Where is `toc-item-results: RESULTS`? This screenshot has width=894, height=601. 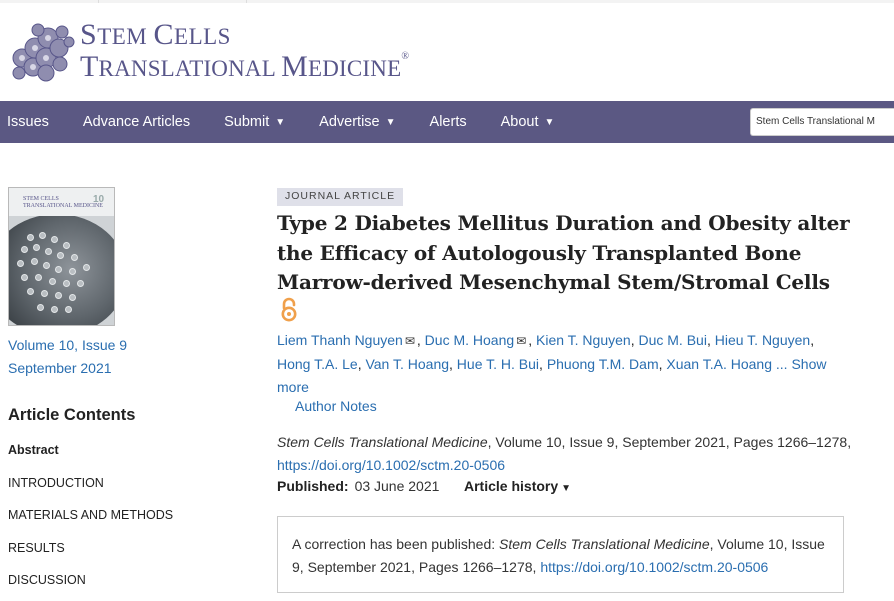 toc-item-results: RESULTS is located at coordinates (90, 555).